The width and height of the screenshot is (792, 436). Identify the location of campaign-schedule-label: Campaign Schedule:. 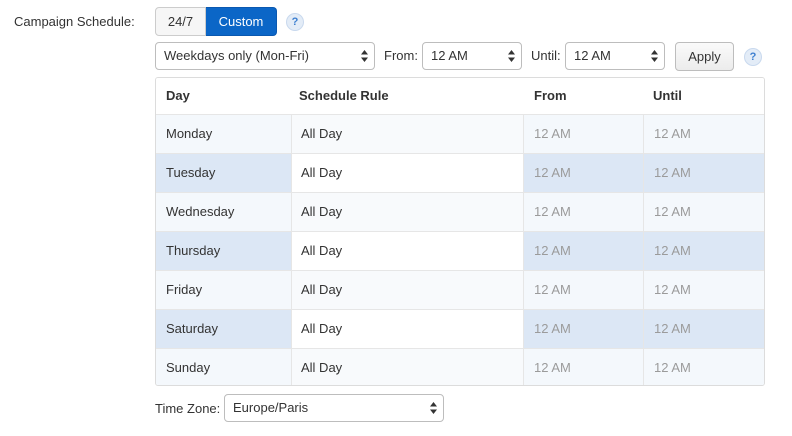
(74, 21).